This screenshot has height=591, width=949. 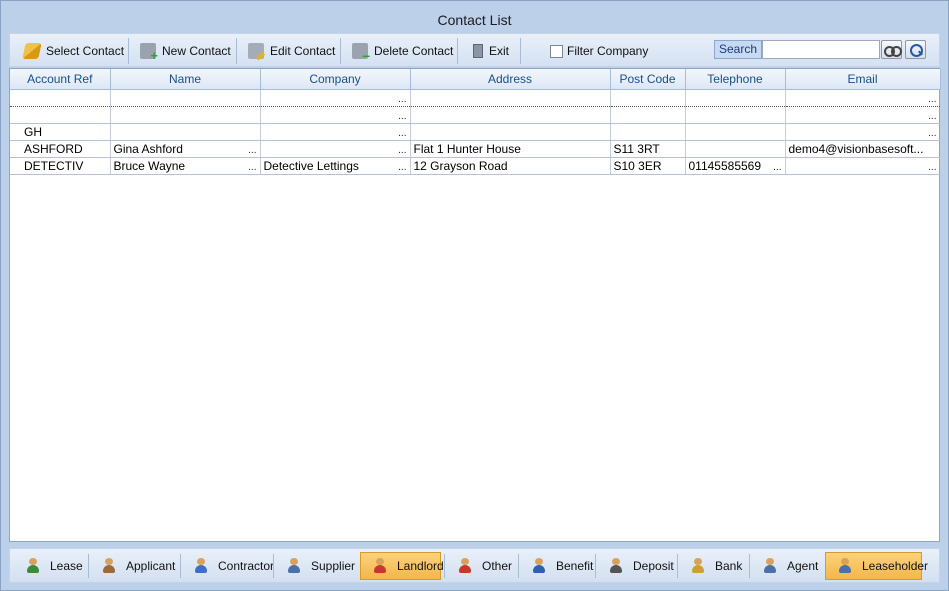 What do you see at coordinates (729, 566) in the screenshot?
I see `tab-bank-label: Bank` at bounding box center [729, 566].